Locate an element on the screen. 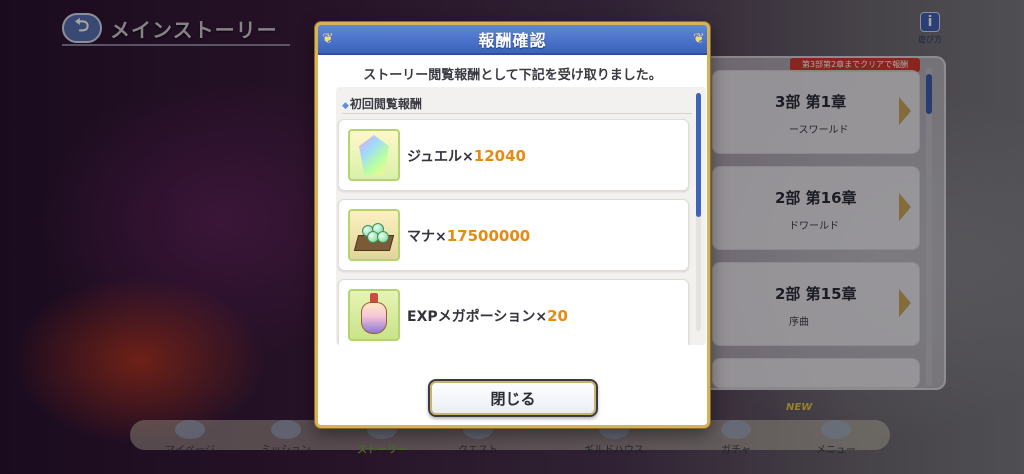 This screenshot has width=1024, height=474. section-heading-text: 初回閲覧報酬 is located at coordinates (385, 104).